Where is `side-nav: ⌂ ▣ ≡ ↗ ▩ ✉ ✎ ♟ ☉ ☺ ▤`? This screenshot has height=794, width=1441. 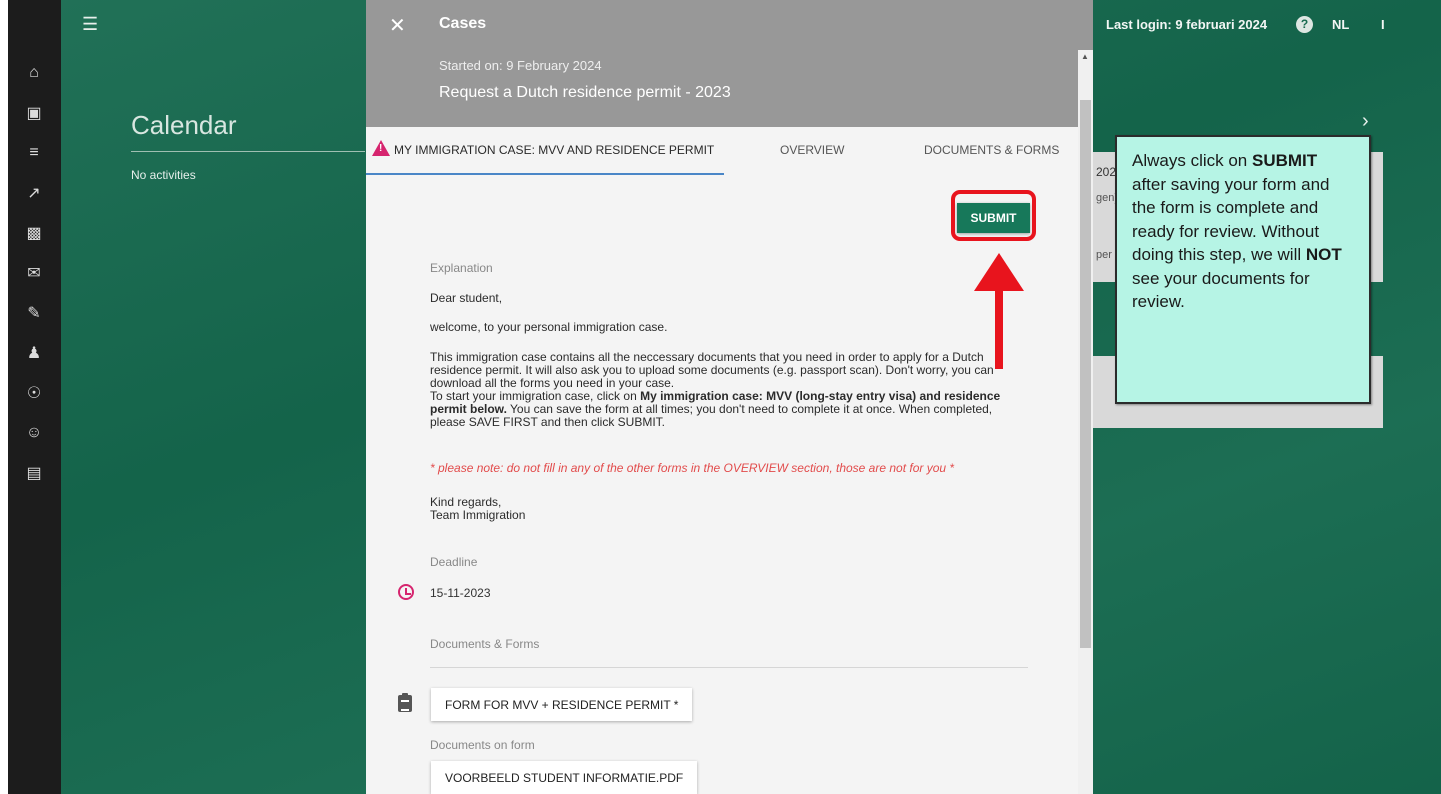
side-nav: ⌂ ▣ ≡ ↗ ▩ ✉ ✎ ♟ ☉ ☺ ▤ is located at coordinates (34, 397).